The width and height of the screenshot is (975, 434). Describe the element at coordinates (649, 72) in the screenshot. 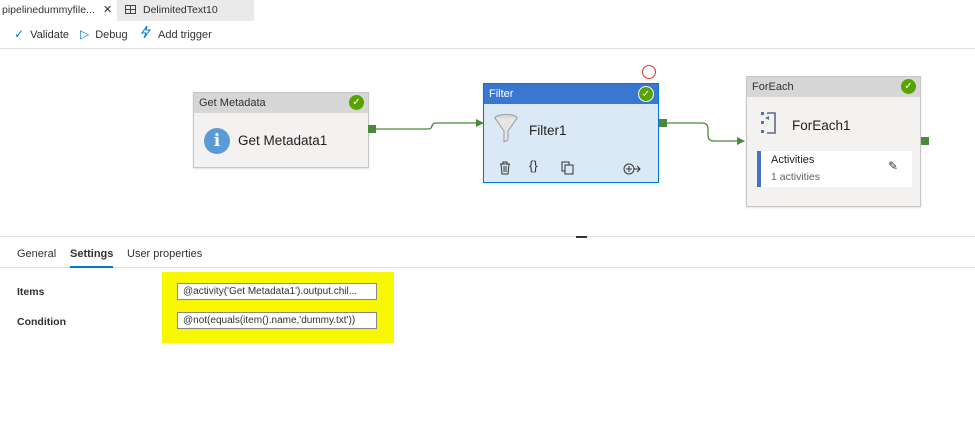

I see `red-circle-marker` at that location.